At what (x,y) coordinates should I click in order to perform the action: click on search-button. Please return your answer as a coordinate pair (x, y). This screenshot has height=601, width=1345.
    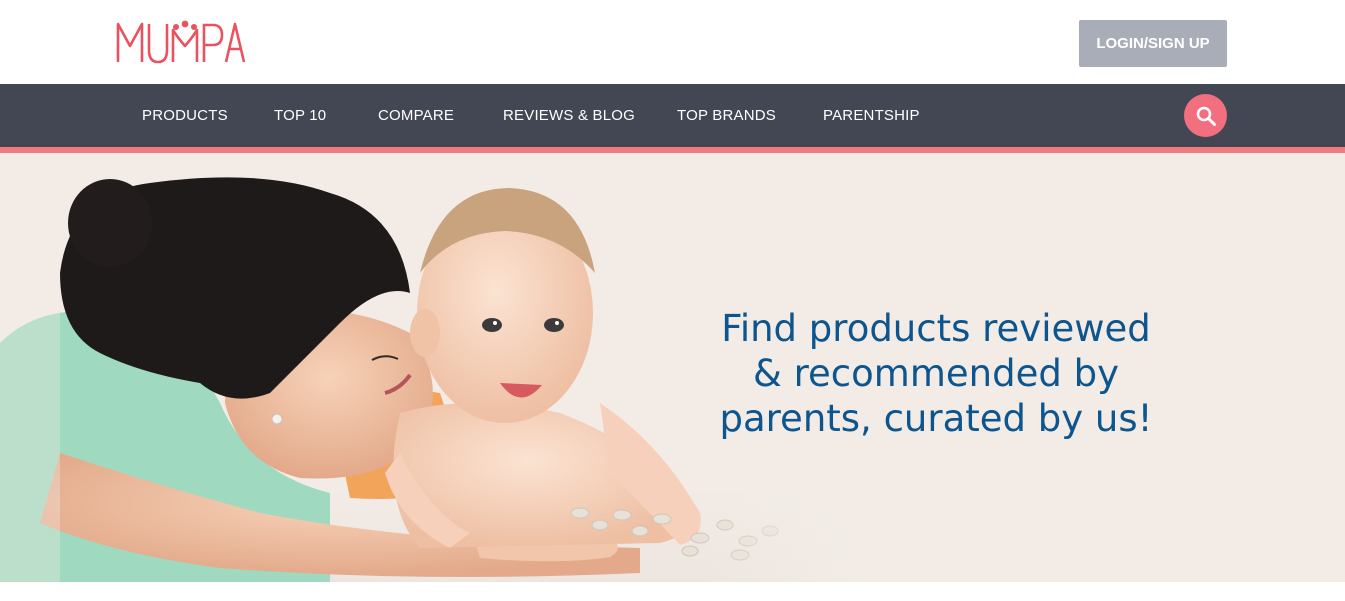
    Looking at the image, I should click on (1205, 115).